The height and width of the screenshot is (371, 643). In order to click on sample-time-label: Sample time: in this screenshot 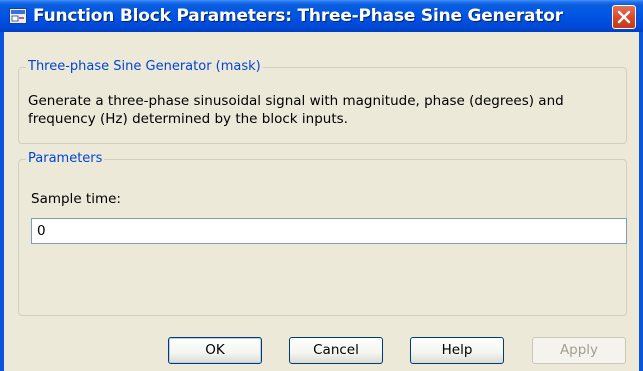, I will do `click(76, 199)`.